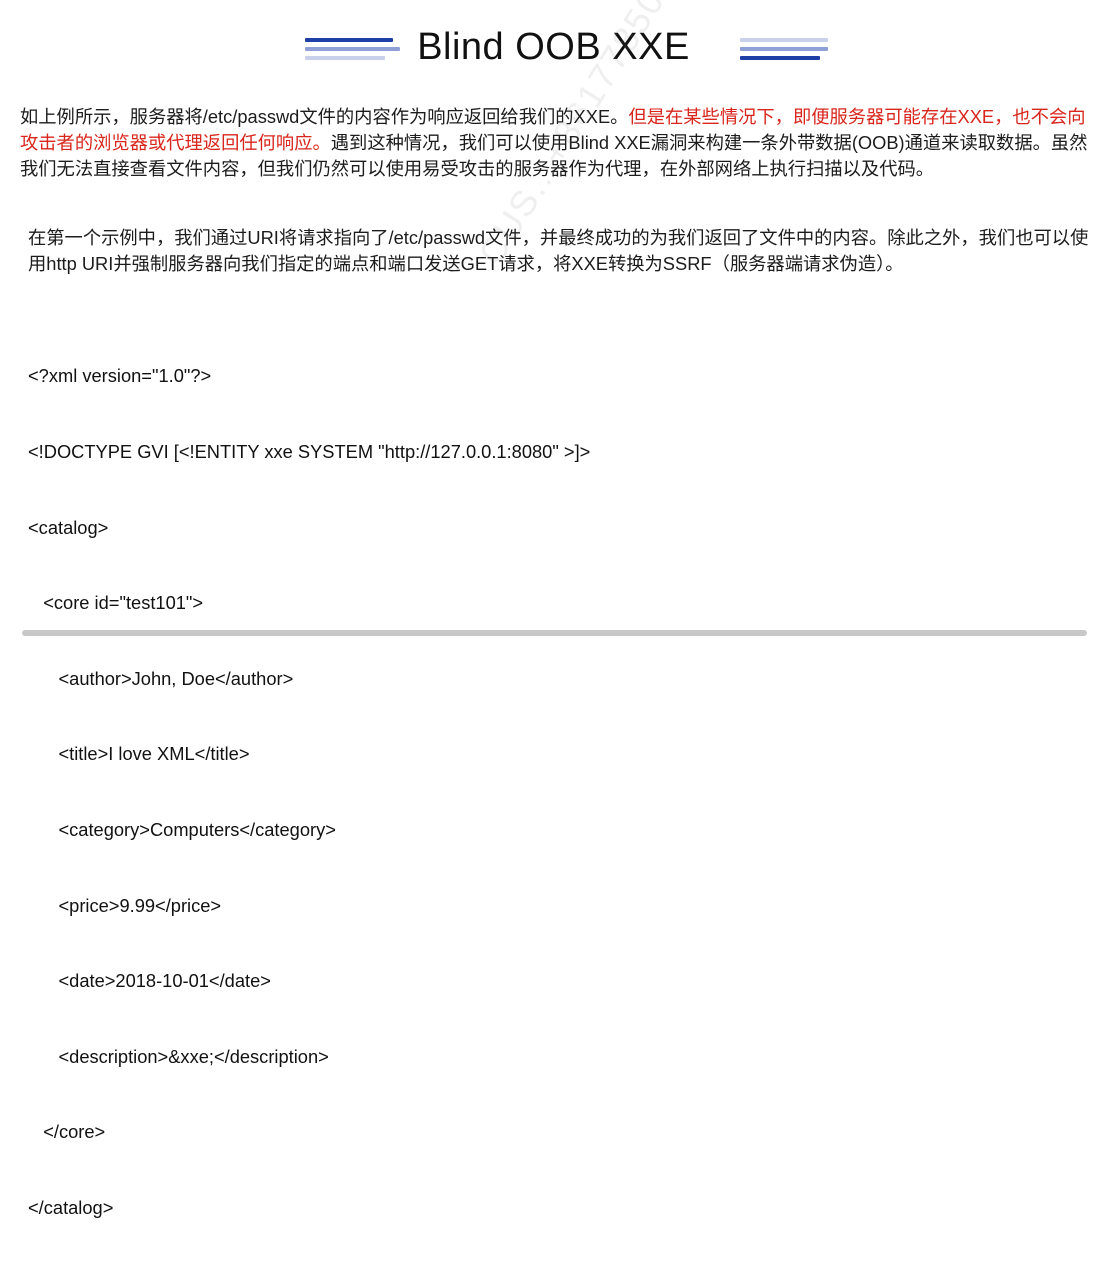 The height and width of the screenshot is (1271, 1107). Describe the element at coordinates (553, 47) in the screenshot. I see `slide-title: Blind OOB XXE` at that location.